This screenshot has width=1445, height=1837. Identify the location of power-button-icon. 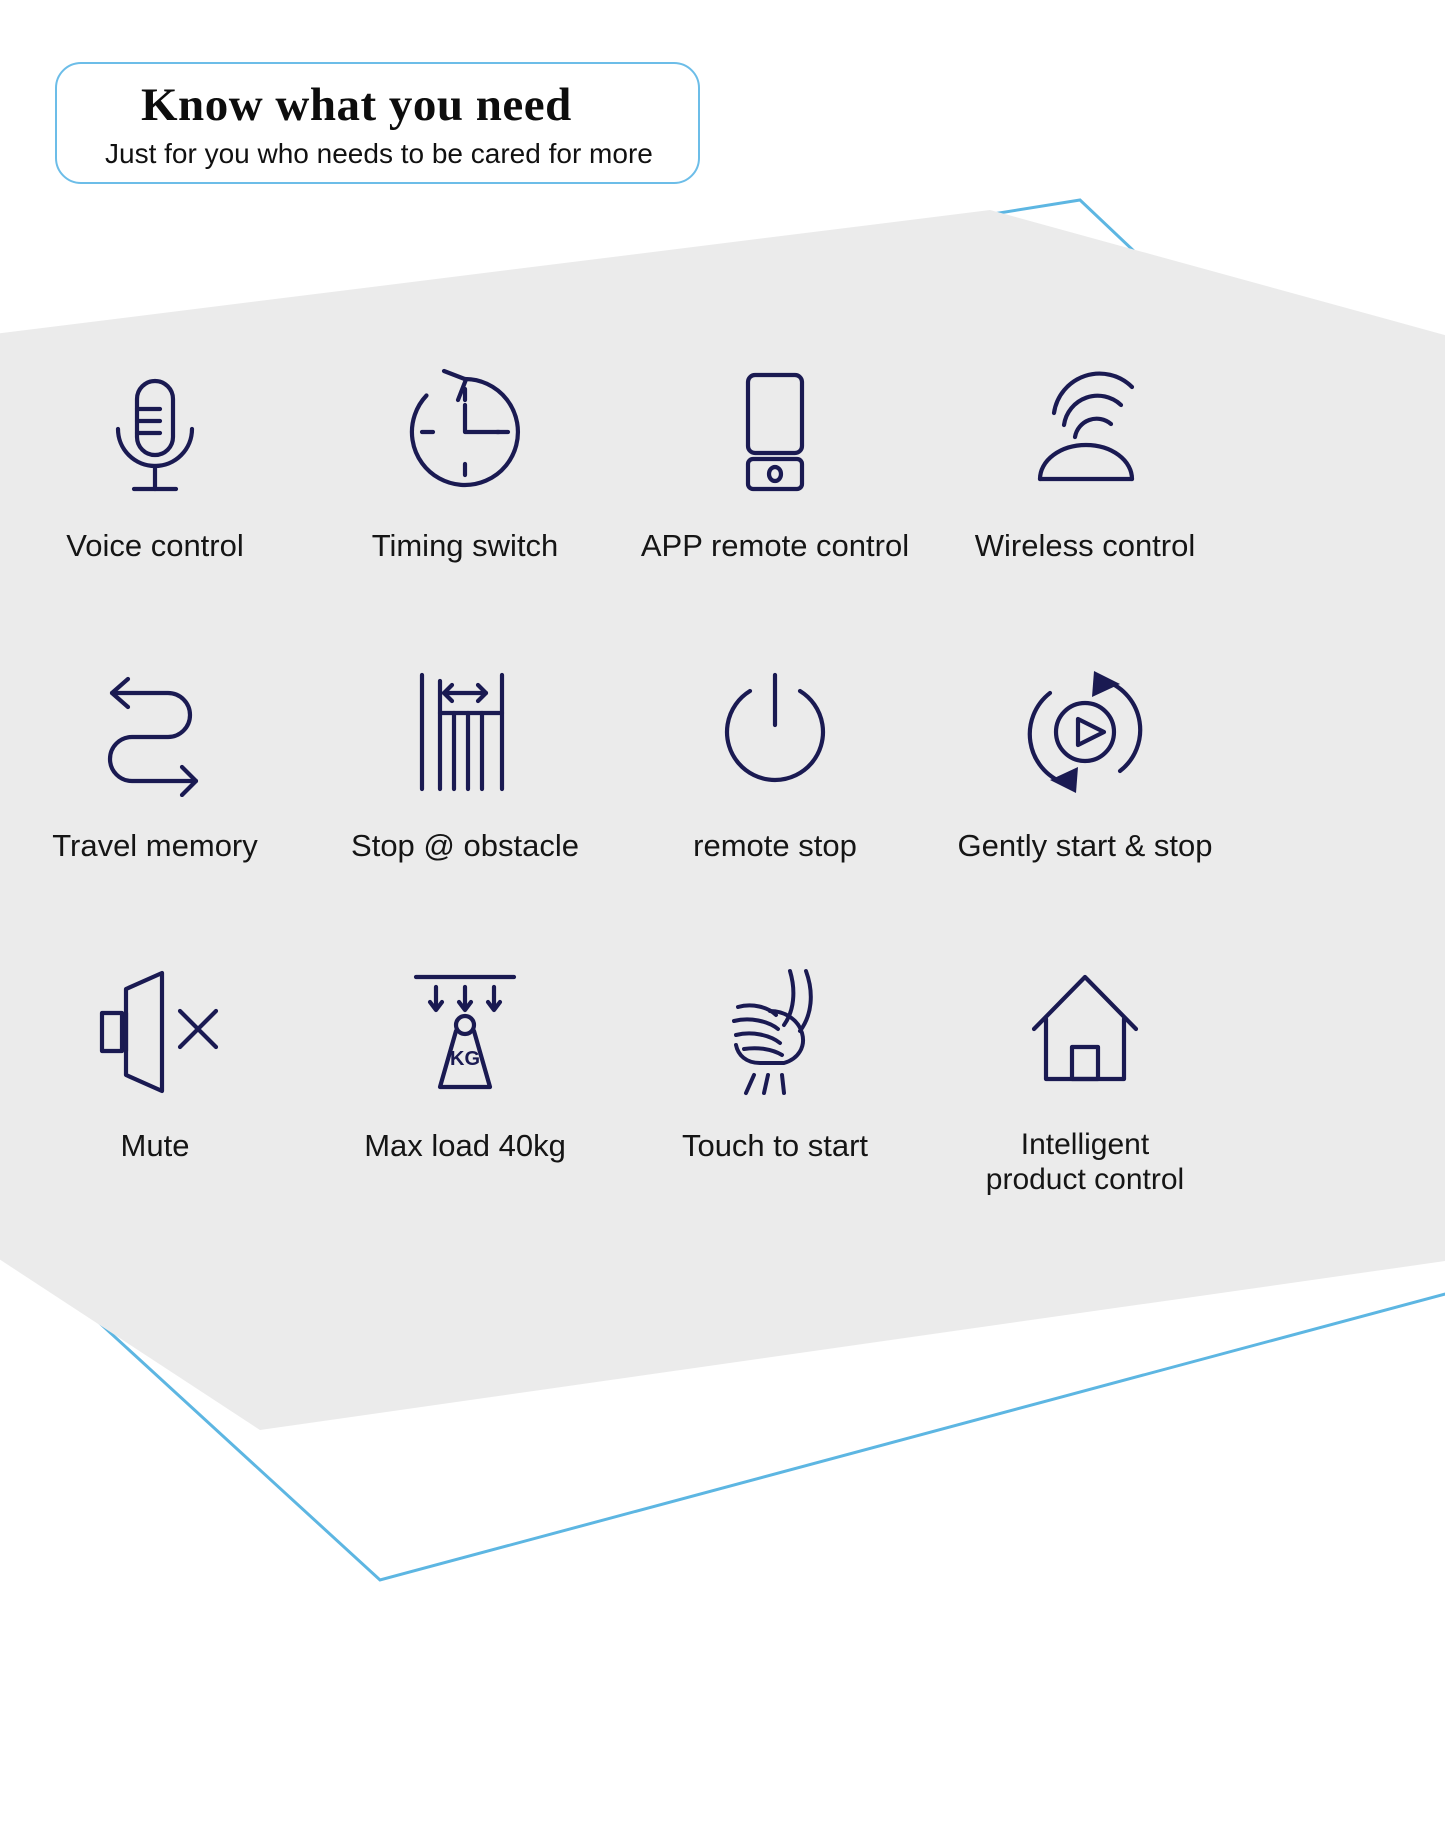
(775, 732).